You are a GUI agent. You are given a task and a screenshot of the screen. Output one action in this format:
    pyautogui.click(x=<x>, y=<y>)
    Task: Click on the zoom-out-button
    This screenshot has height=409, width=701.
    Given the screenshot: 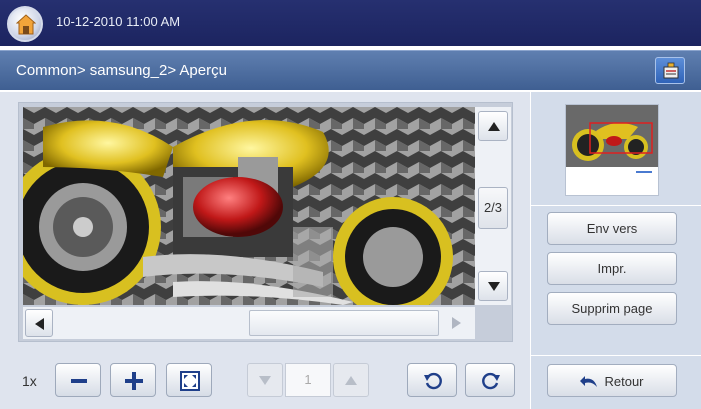 What is the action you would take?
    pyautogui.click(x=78, y=380)
    